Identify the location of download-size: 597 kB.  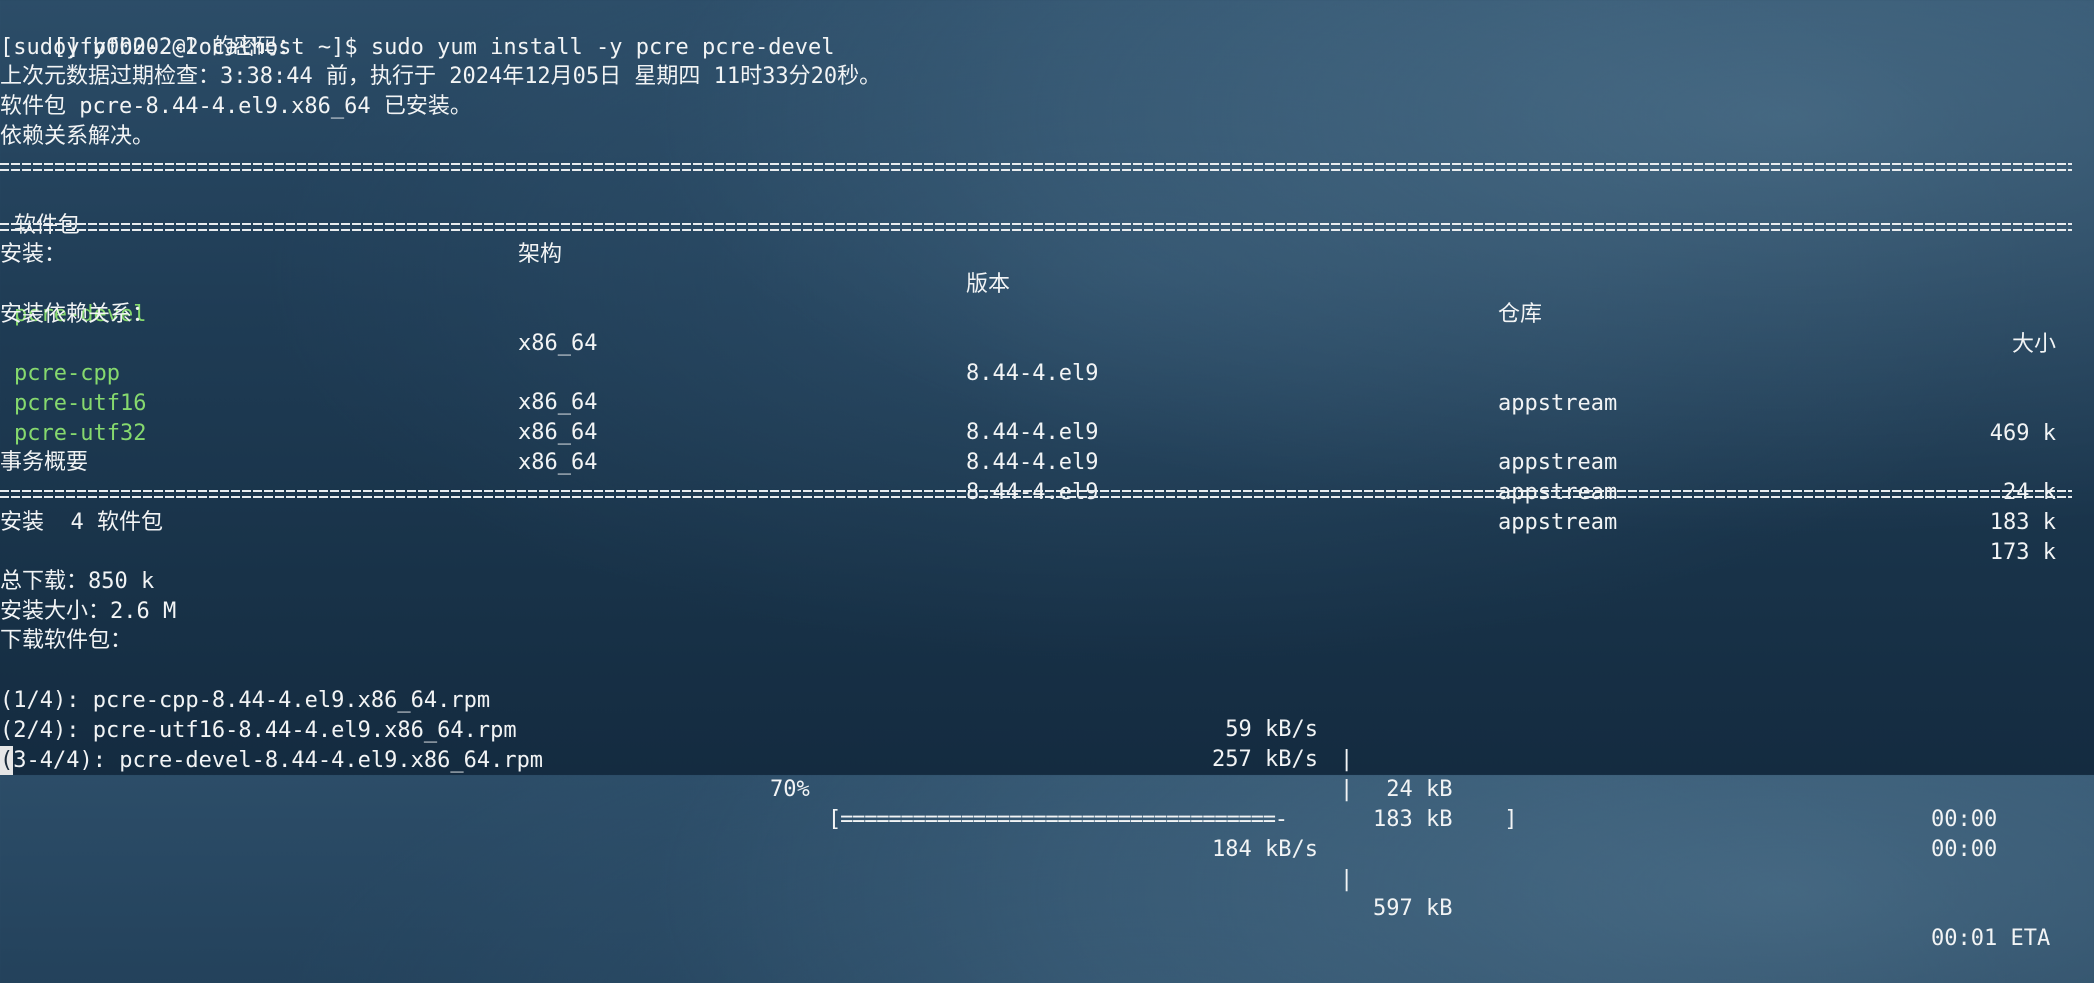
(1413, 909).